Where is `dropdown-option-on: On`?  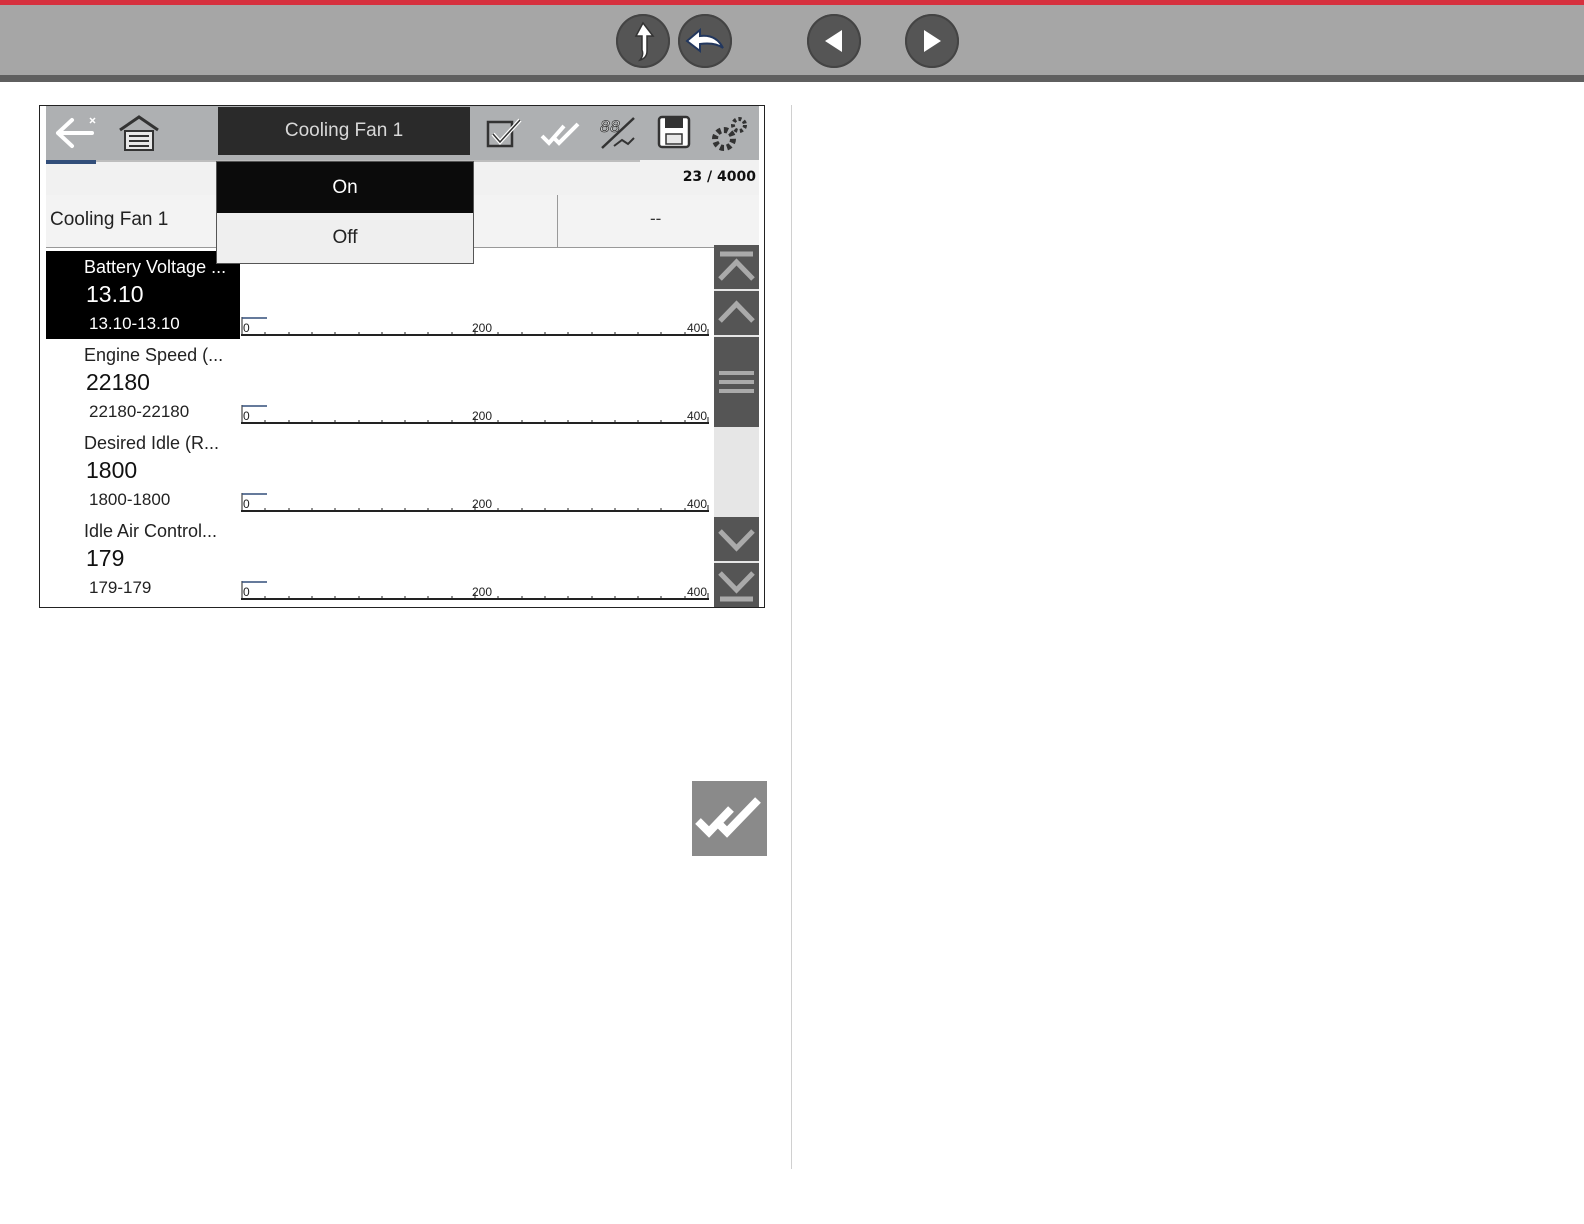 dropdown-option-on: On is located at coordinates (345, 187).